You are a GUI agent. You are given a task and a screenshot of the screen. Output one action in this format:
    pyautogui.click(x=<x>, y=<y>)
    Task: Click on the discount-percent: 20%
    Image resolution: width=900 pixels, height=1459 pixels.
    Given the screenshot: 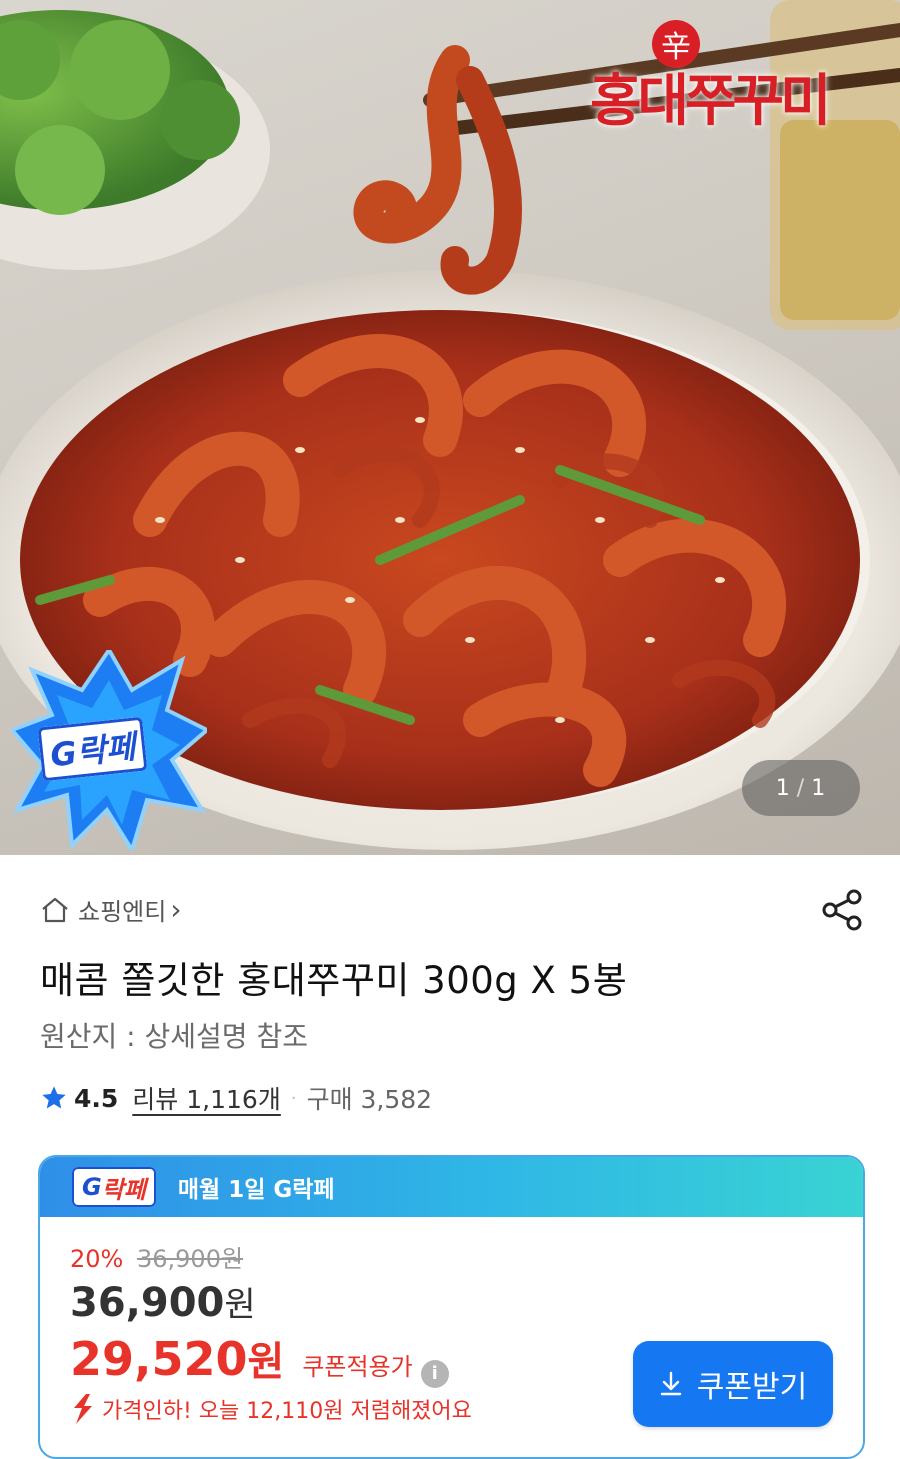 What is the action you would take?
    pyautogui.click(x=97, y=1259)
    